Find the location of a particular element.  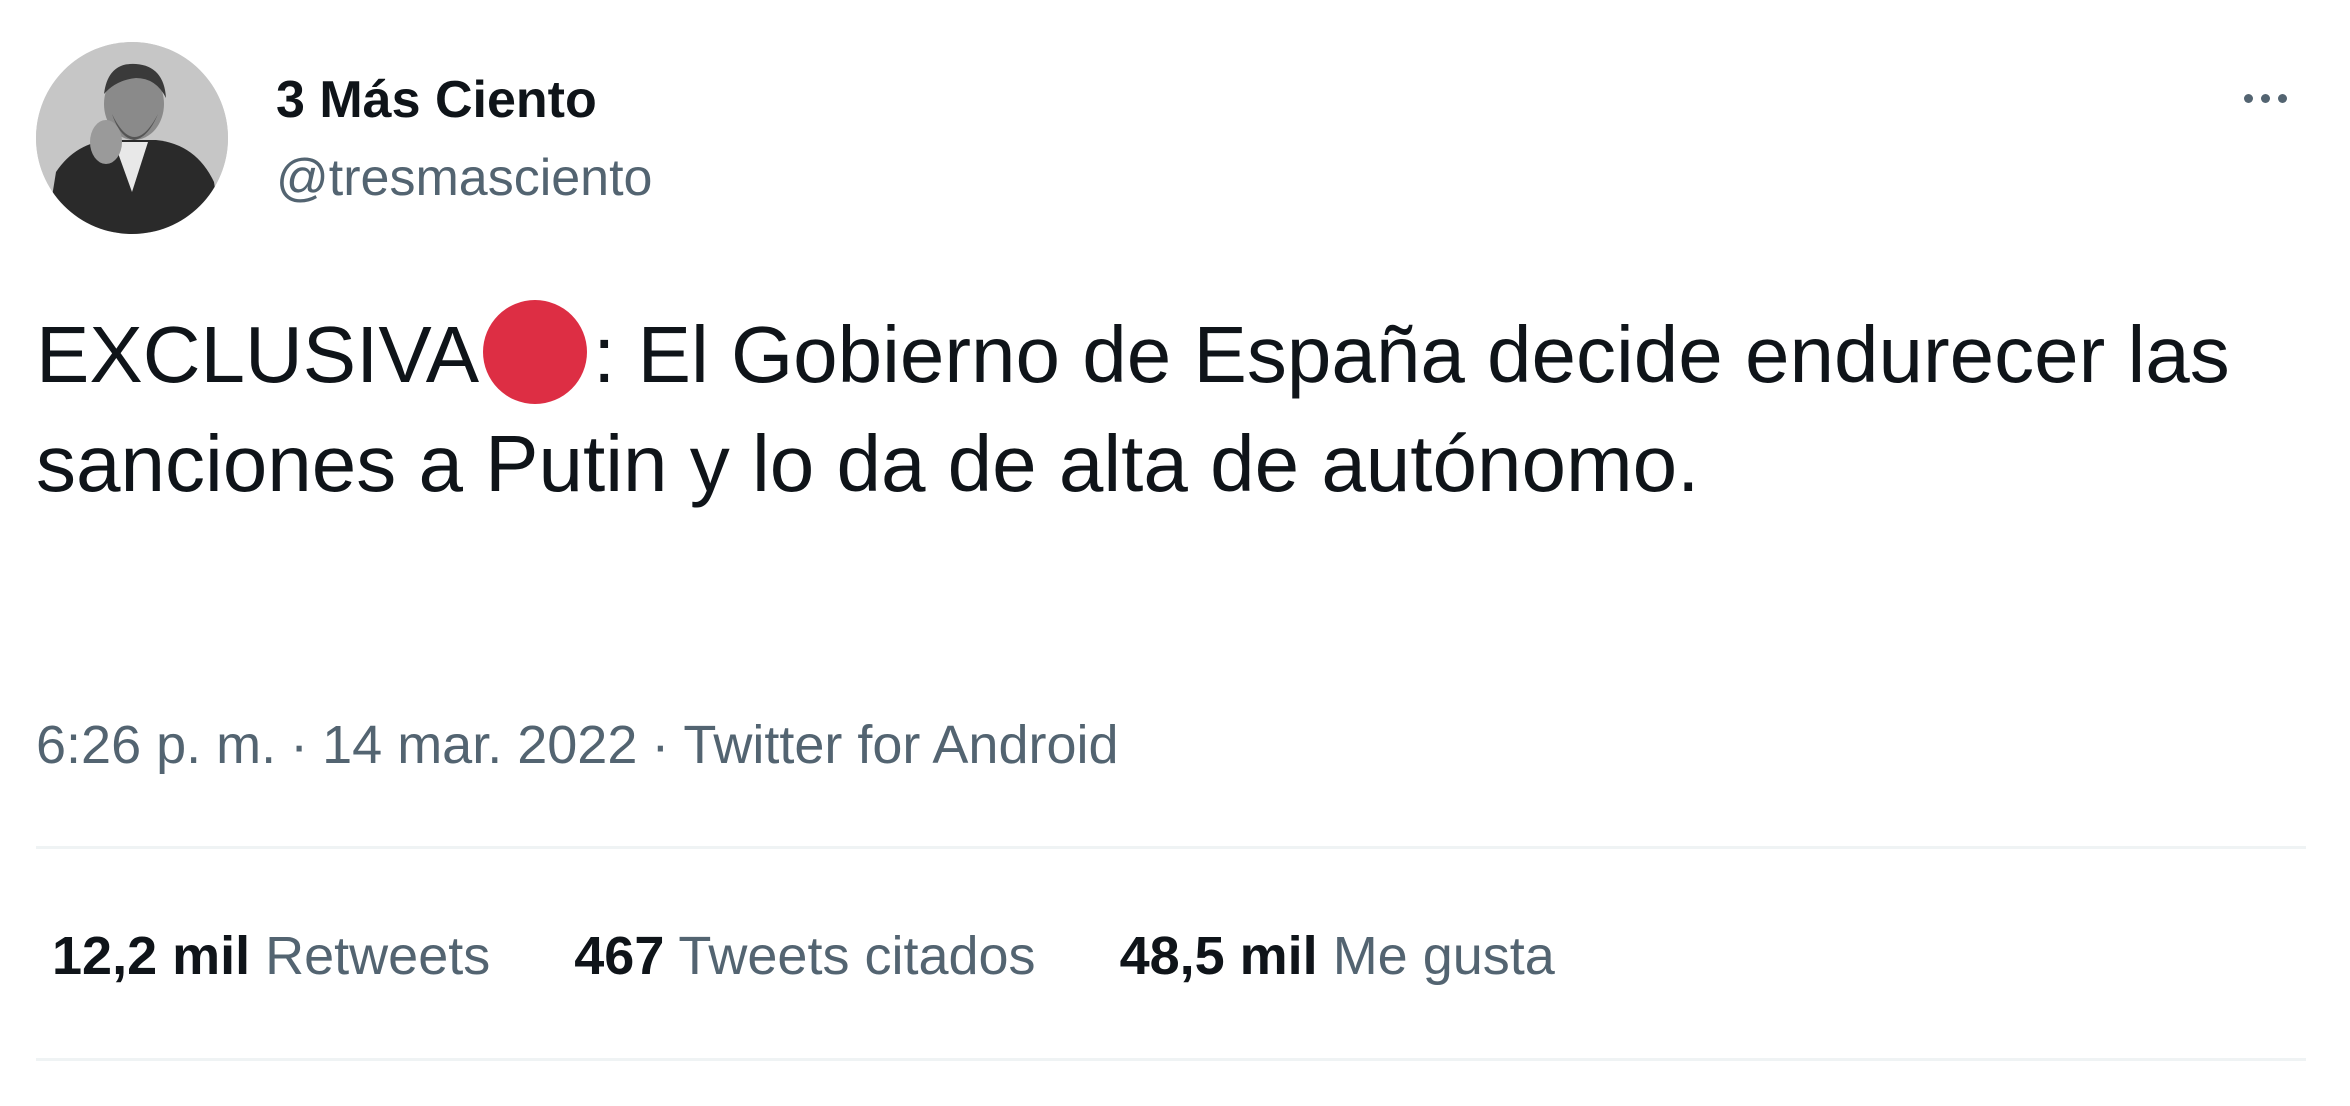

tweet-date: 14 mar. 2022 is located at coordinates (479, 745).